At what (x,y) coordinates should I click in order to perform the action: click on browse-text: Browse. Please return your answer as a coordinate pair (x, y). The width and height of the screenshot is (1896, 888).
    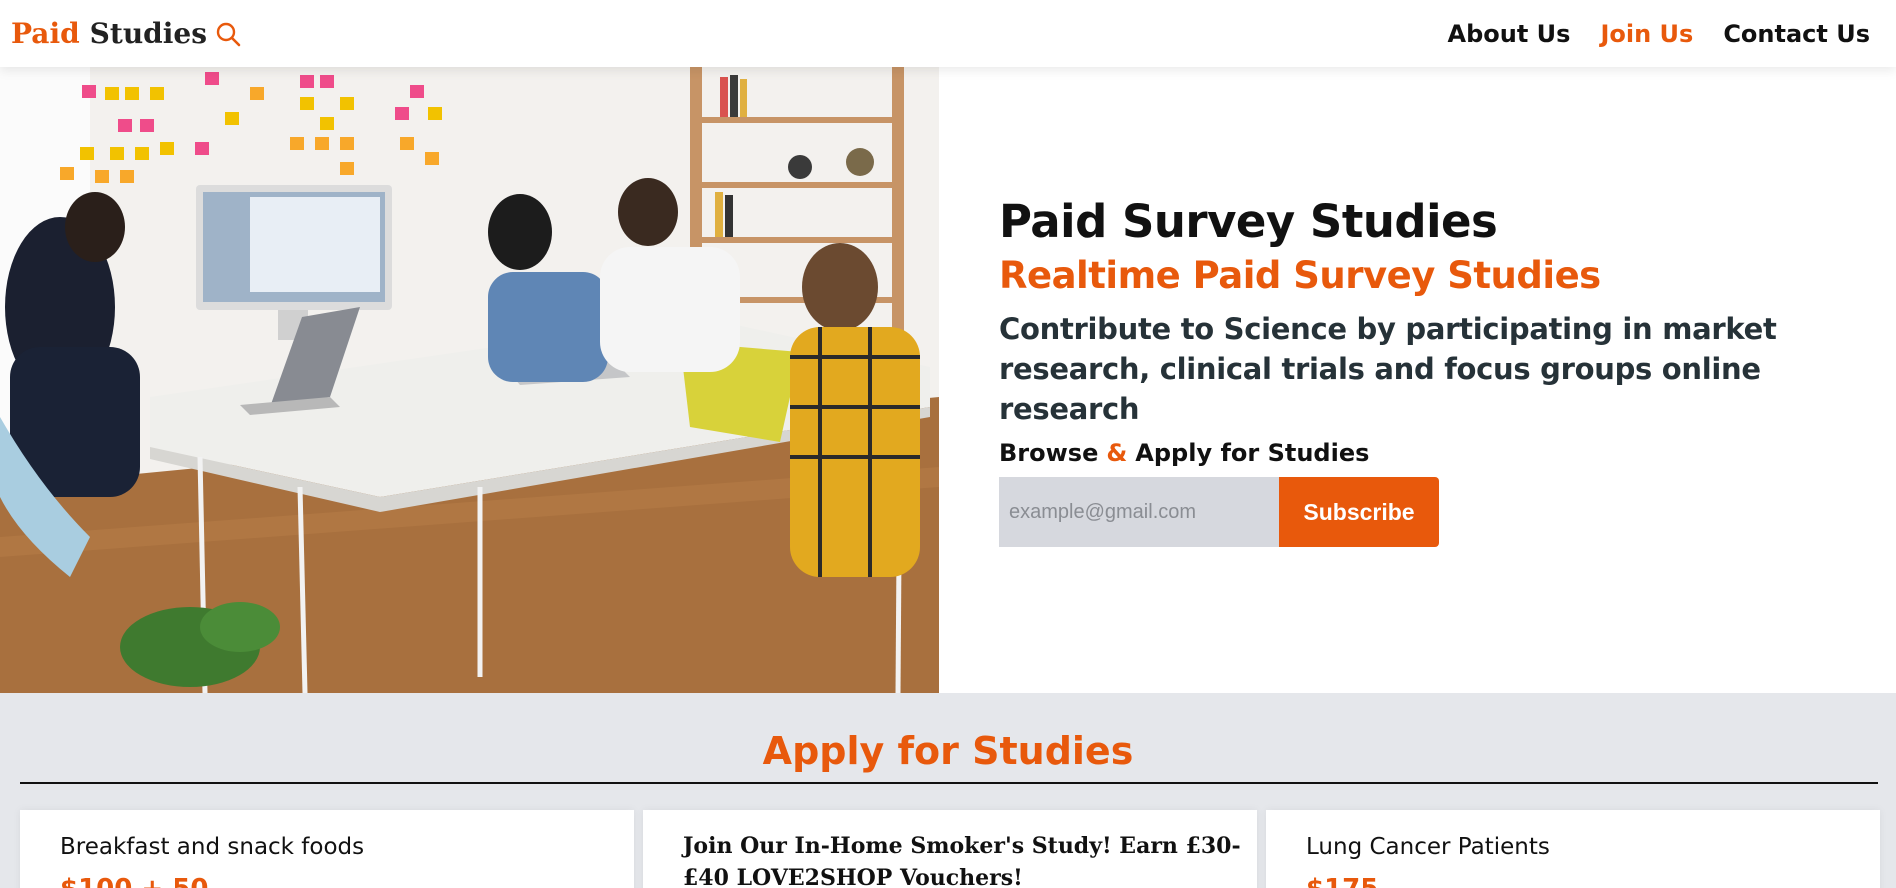
    Looking at the image, I should click on (1049, 453).